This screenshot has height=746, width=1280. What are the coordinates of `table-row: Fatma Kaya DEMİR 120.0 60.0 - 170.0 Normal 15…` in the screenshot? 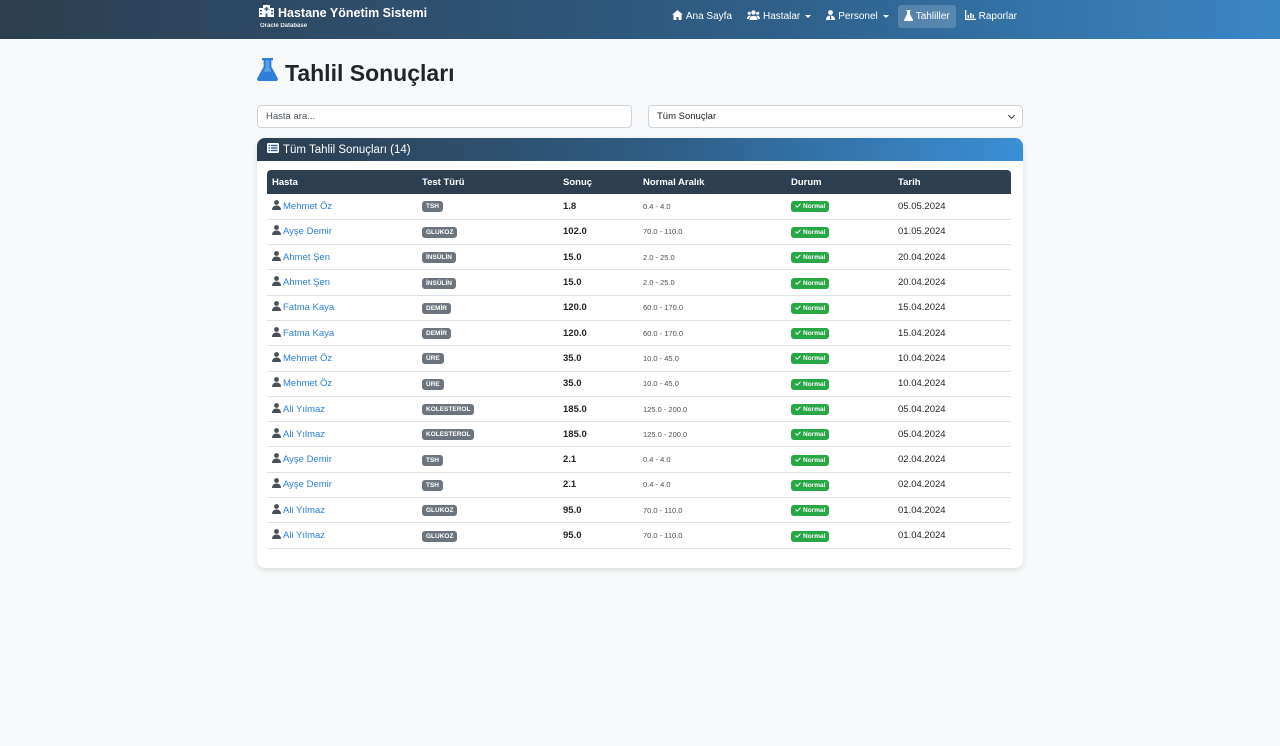 It's located at (639, 333).